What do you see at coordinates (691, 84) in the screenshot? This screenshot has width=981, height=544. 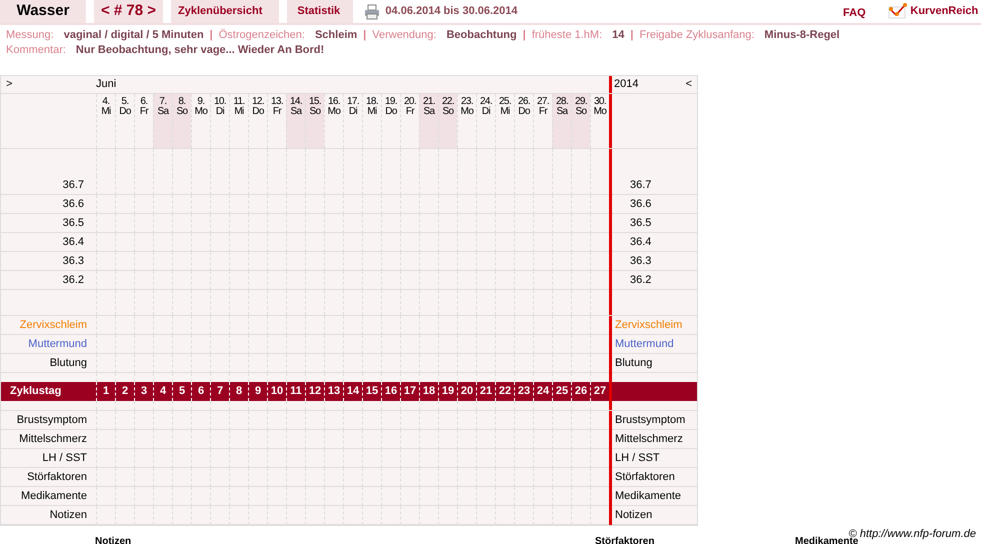 I see `next-arrow: <` at bounding box center [691, 84].